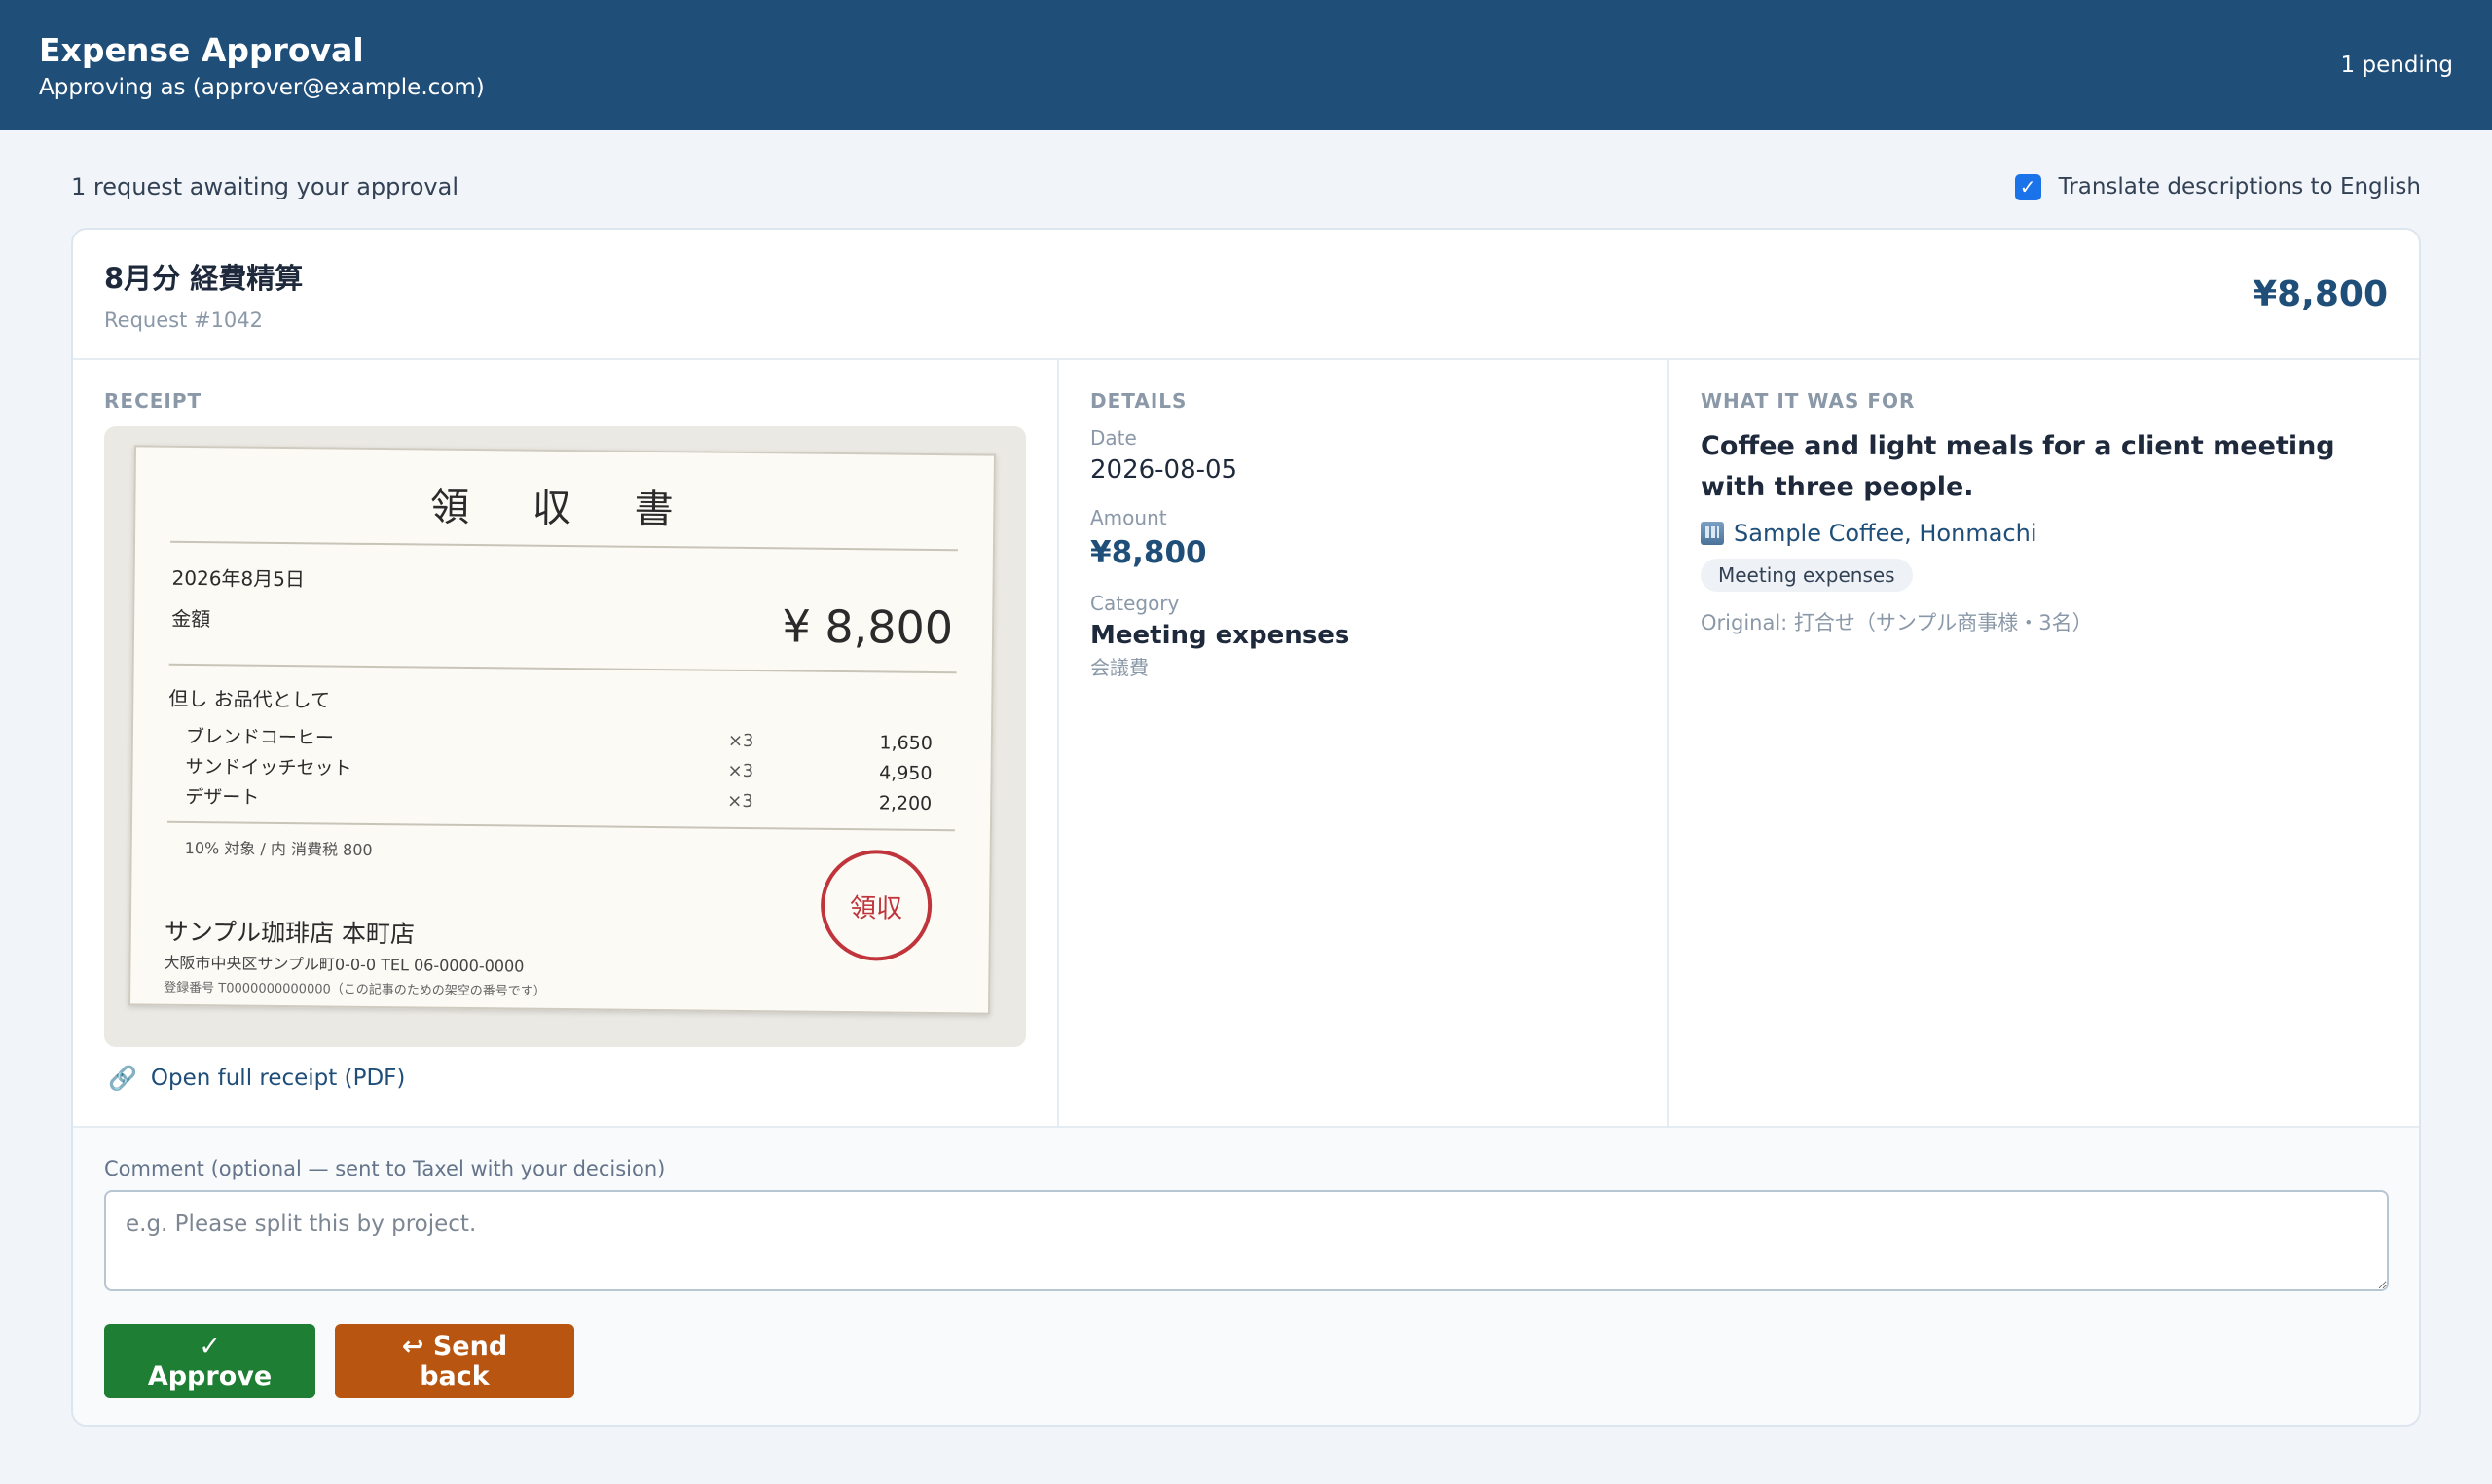 The height and width of the screenshot is (1484, 2492). I want to click on receipt-date: 2026年8月5日, so click(238, 578).